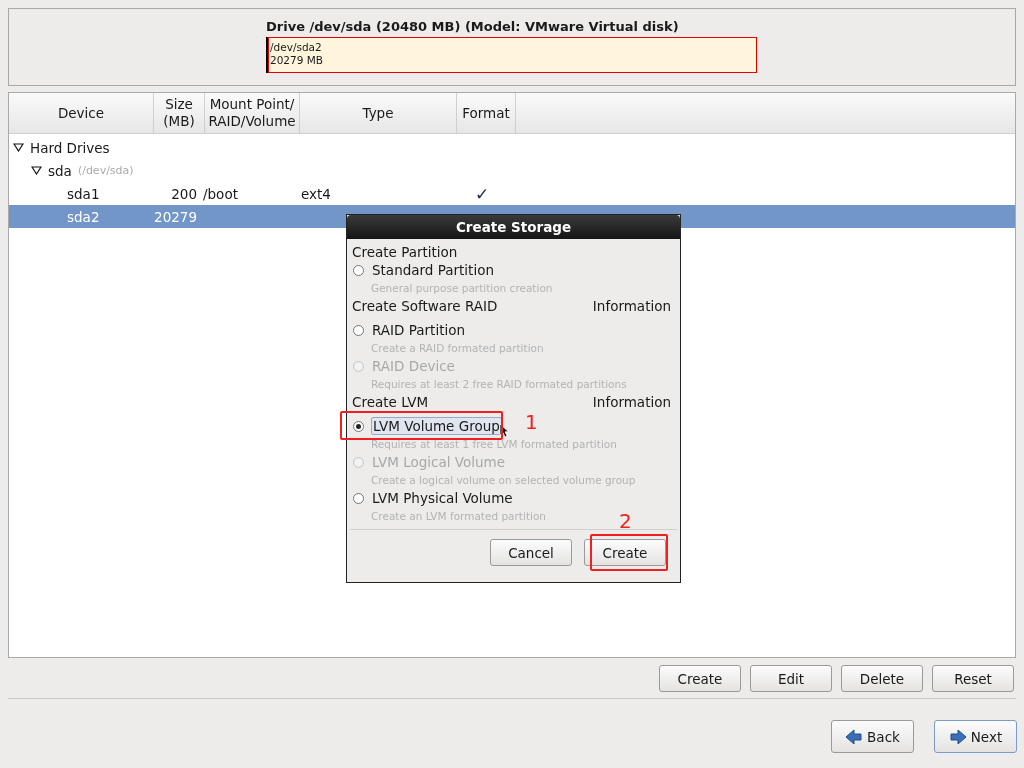  I want to click on annotation-number: 1, so click(531, 422).